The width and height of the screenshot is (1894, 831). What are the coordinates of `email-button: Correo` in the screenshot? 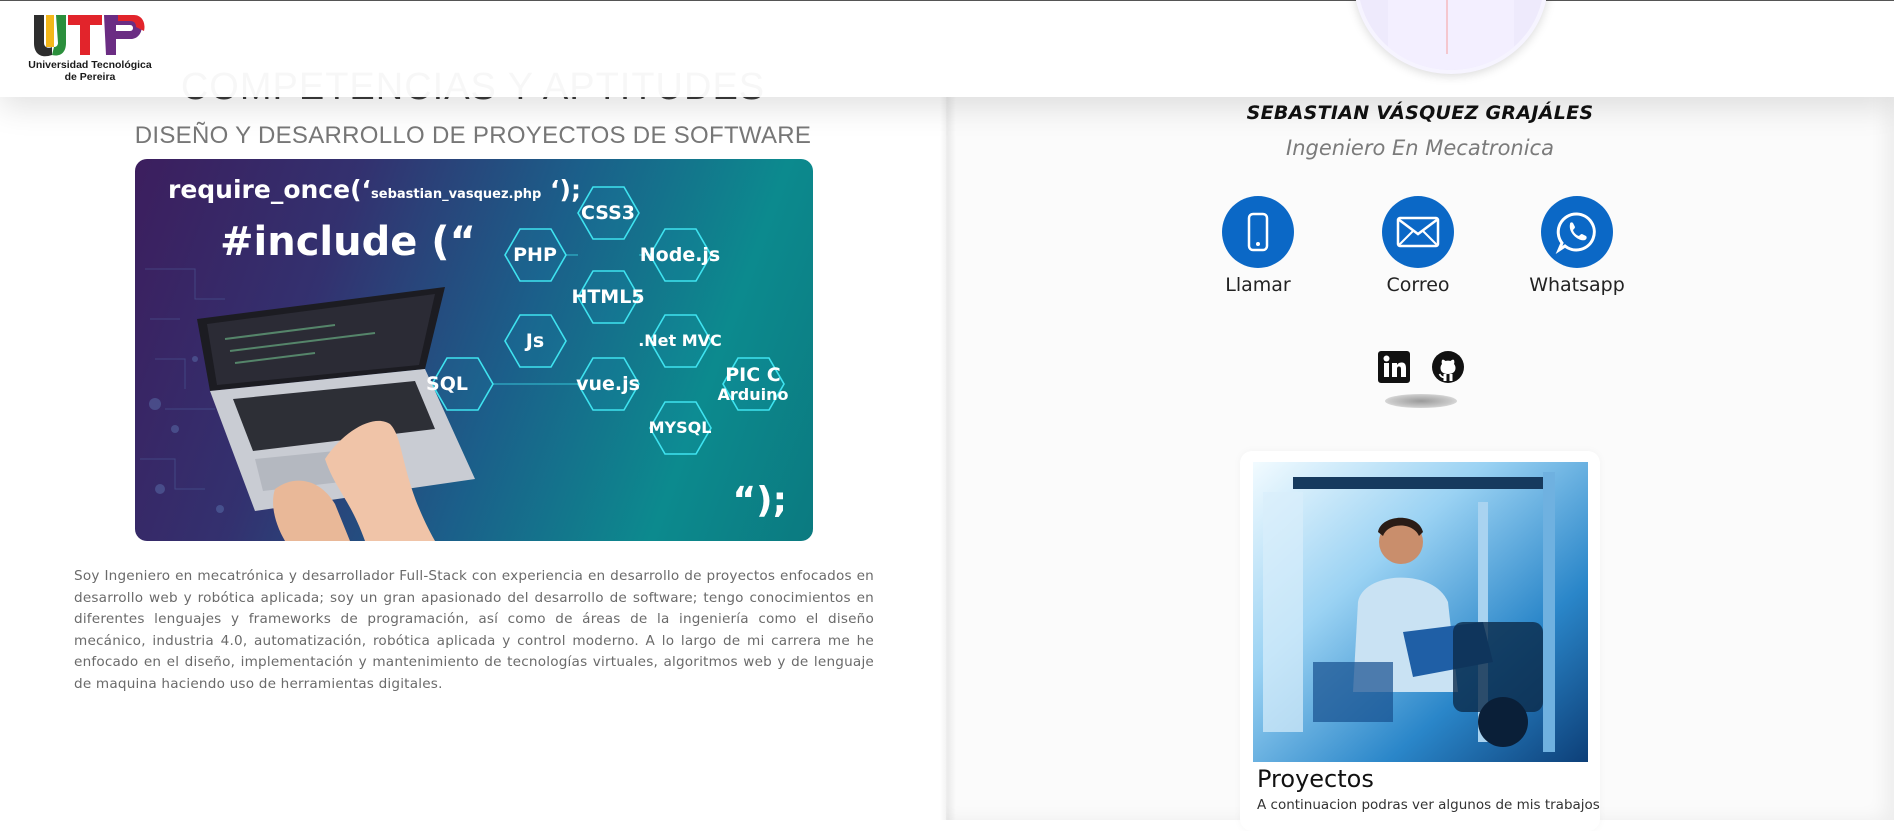 It's located at (1418, 246).